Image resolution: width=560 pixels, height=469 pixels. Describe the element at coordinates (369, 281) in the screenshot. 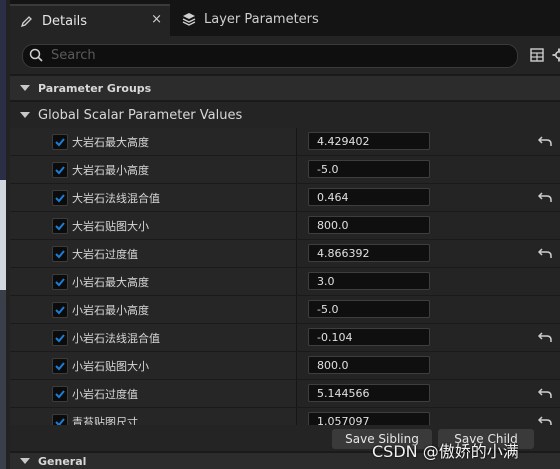

I see `param-value-field: 3.0` at that location.